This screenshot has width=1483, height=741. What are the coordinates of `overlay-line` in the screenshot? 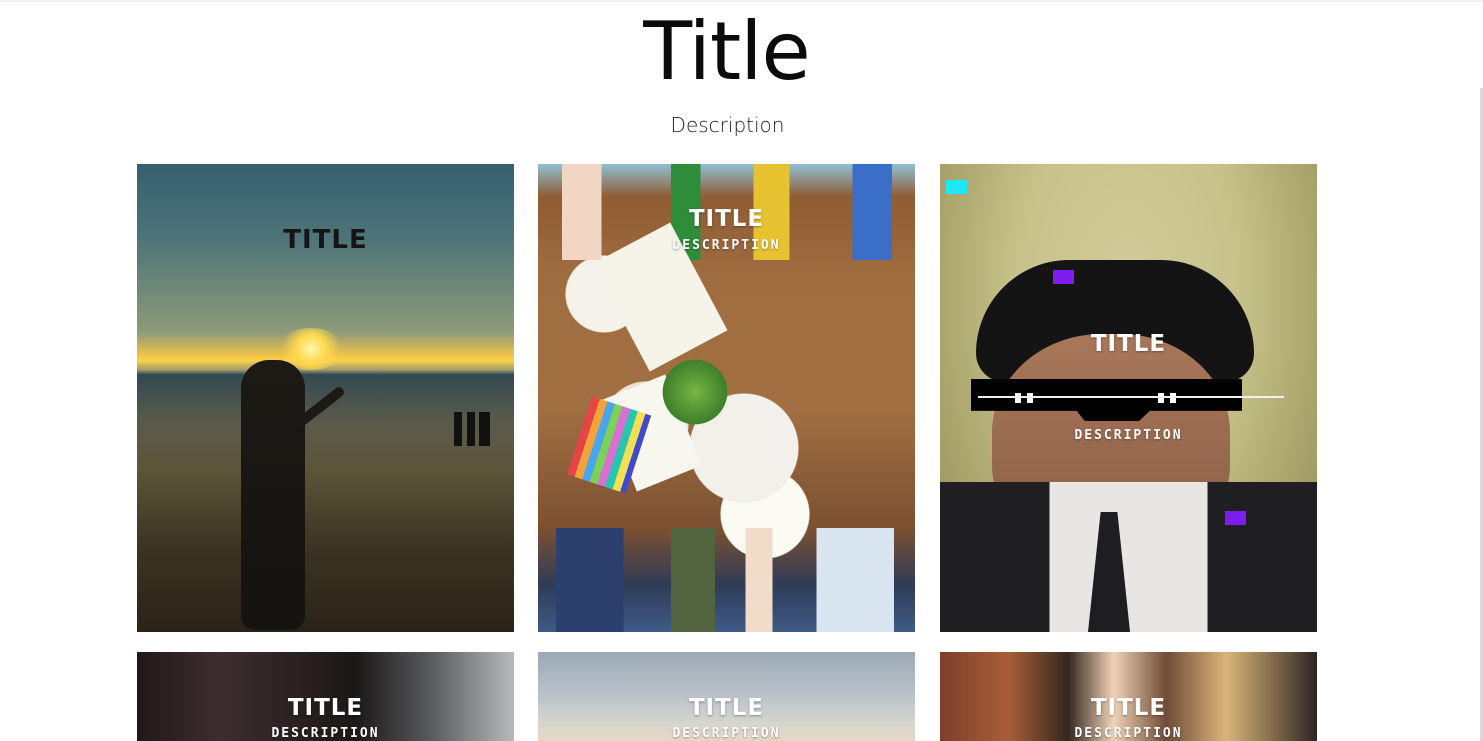 It's located at (1131, 397).